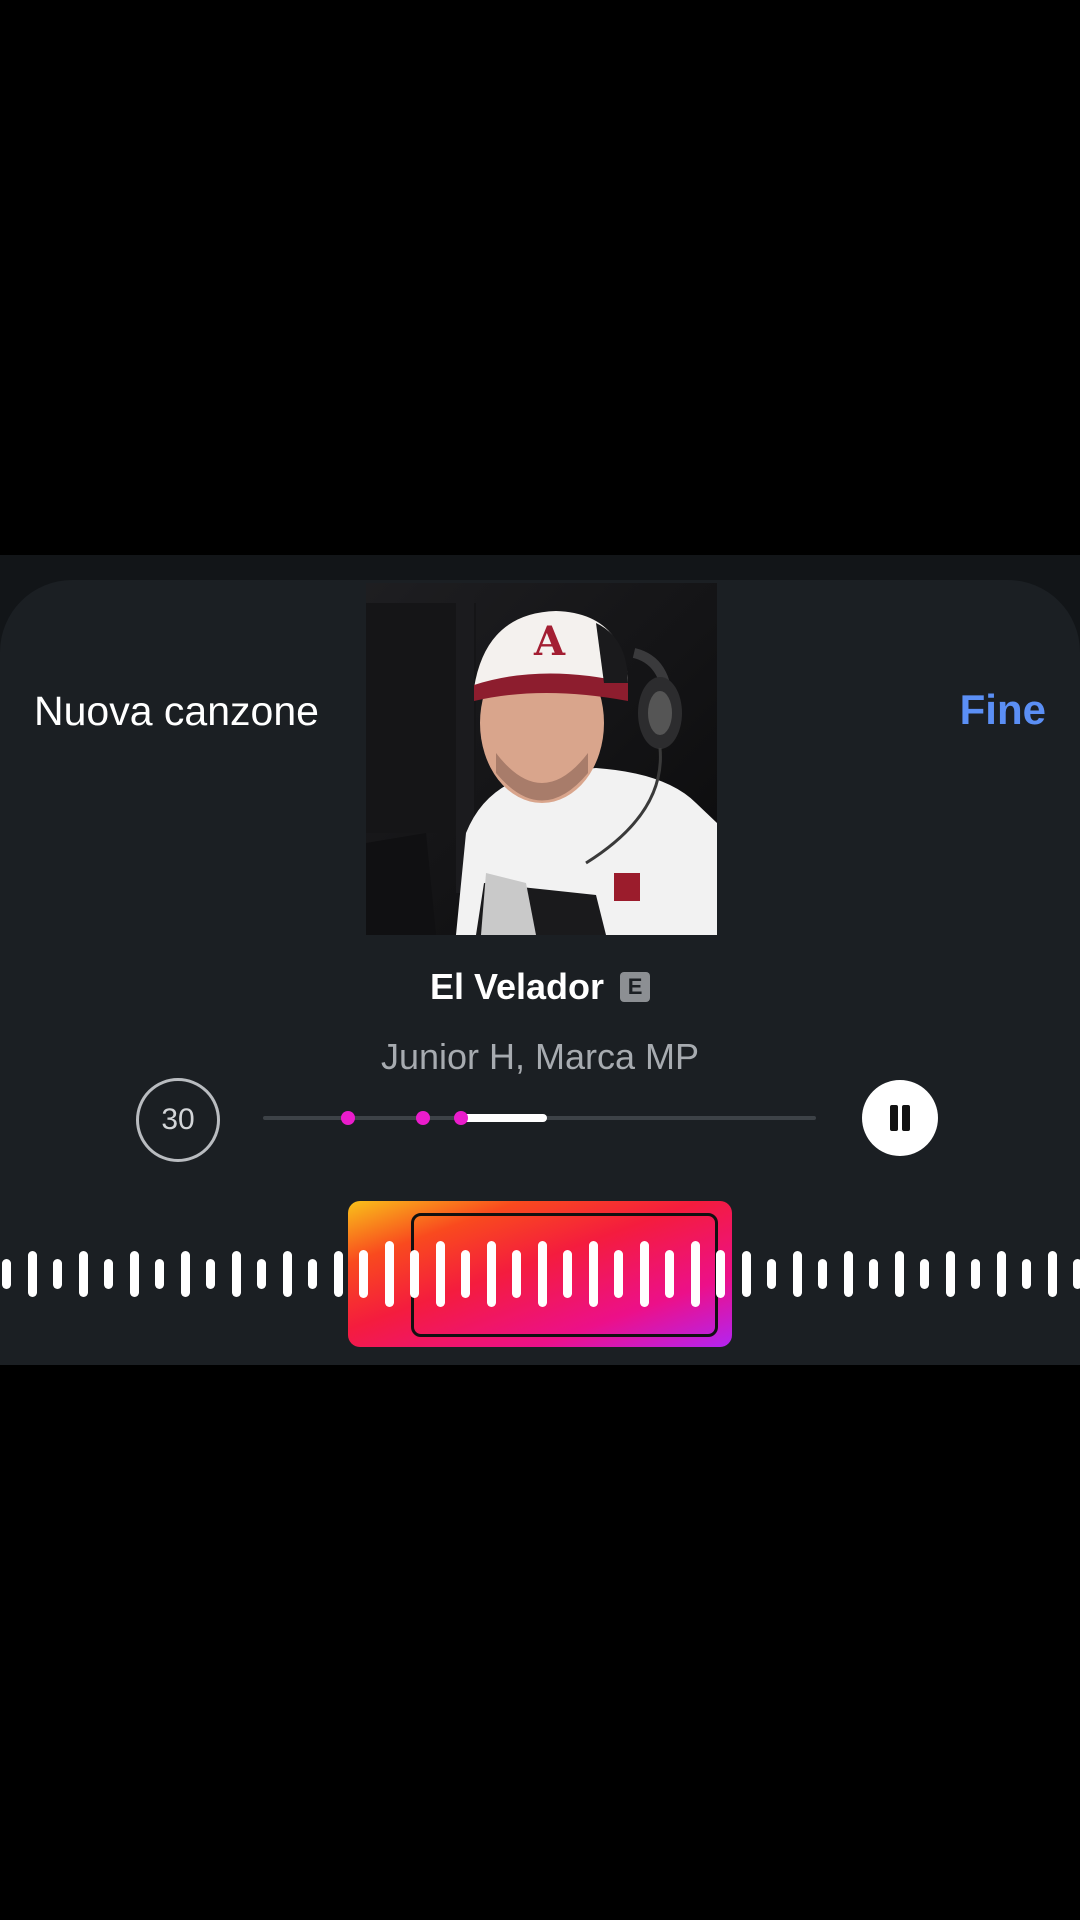 This screenshot has width=1080, height=1920. I want to click on new-song-label: Nuova canzone, so click(176, 711).